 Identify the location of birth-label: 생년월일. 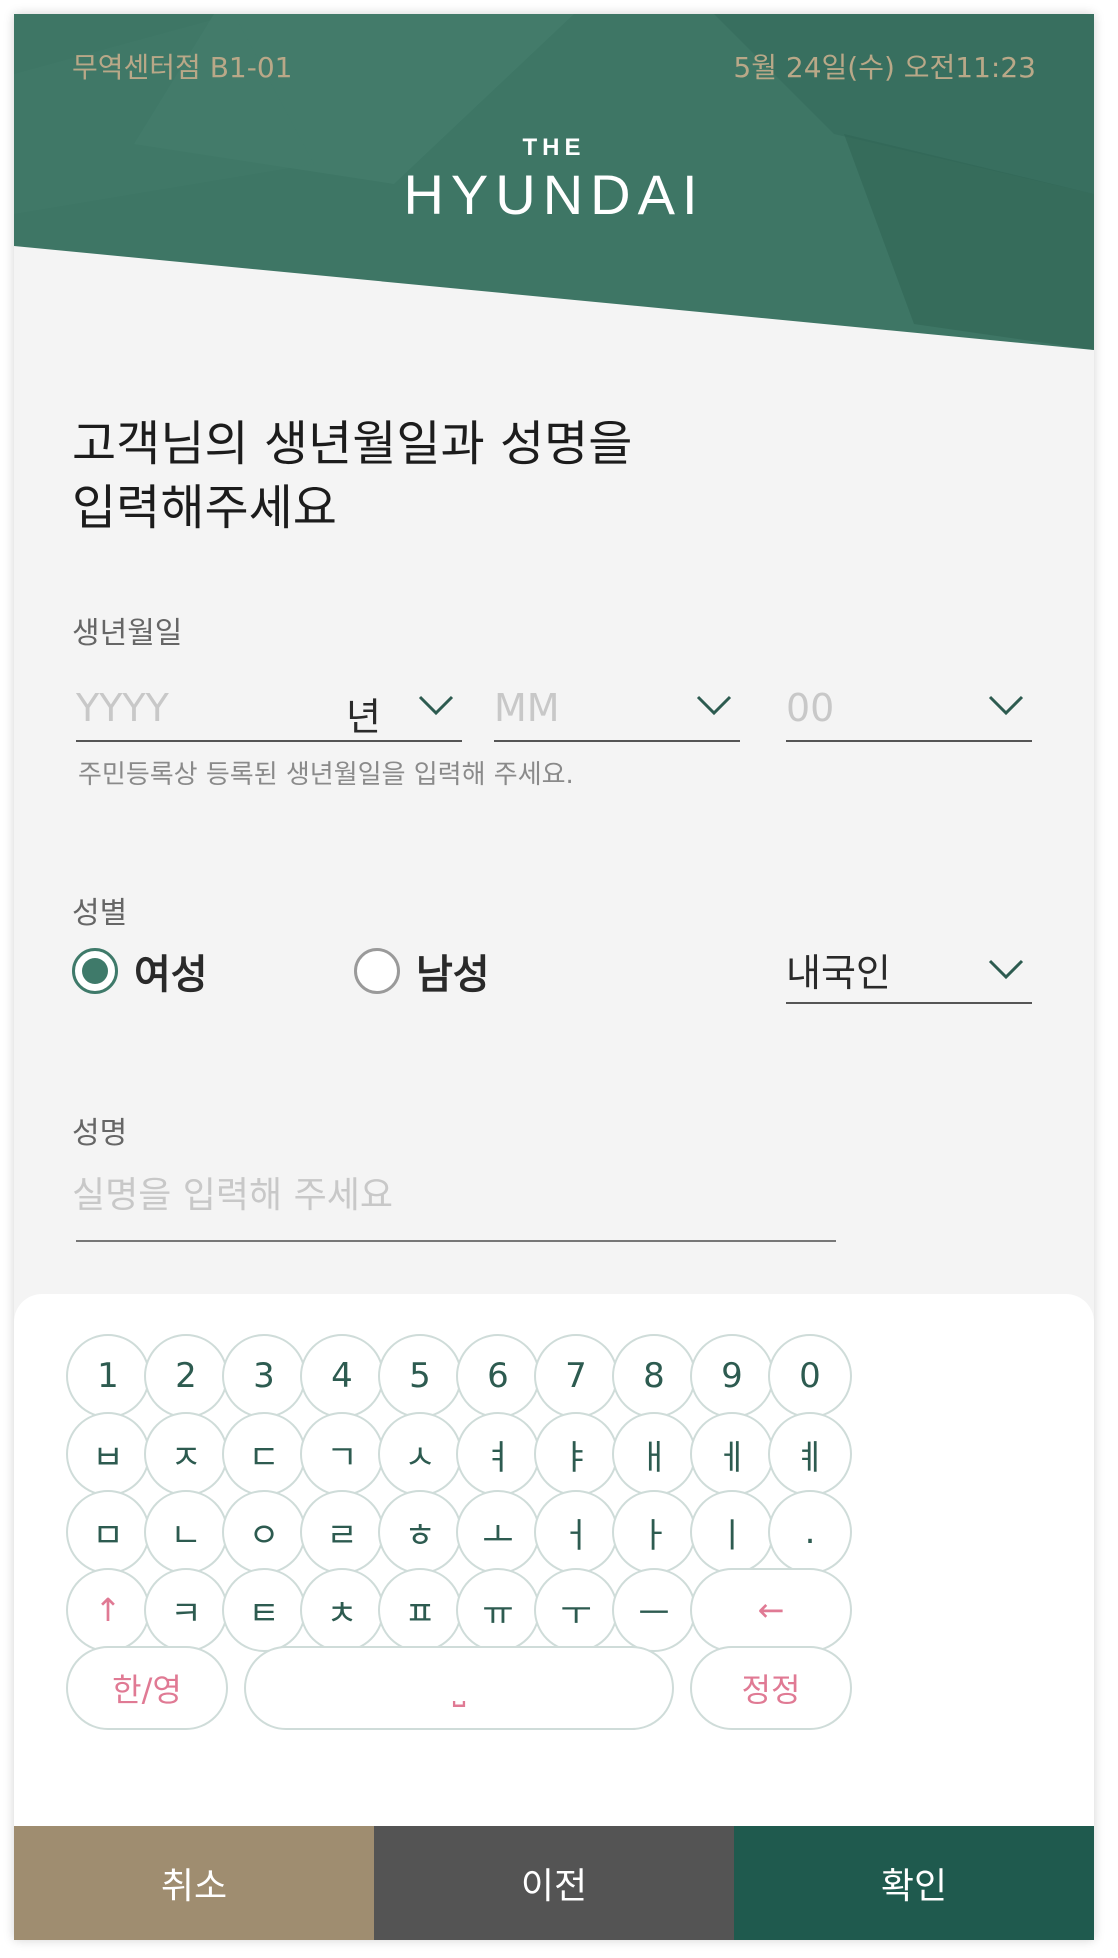
(127, 633).